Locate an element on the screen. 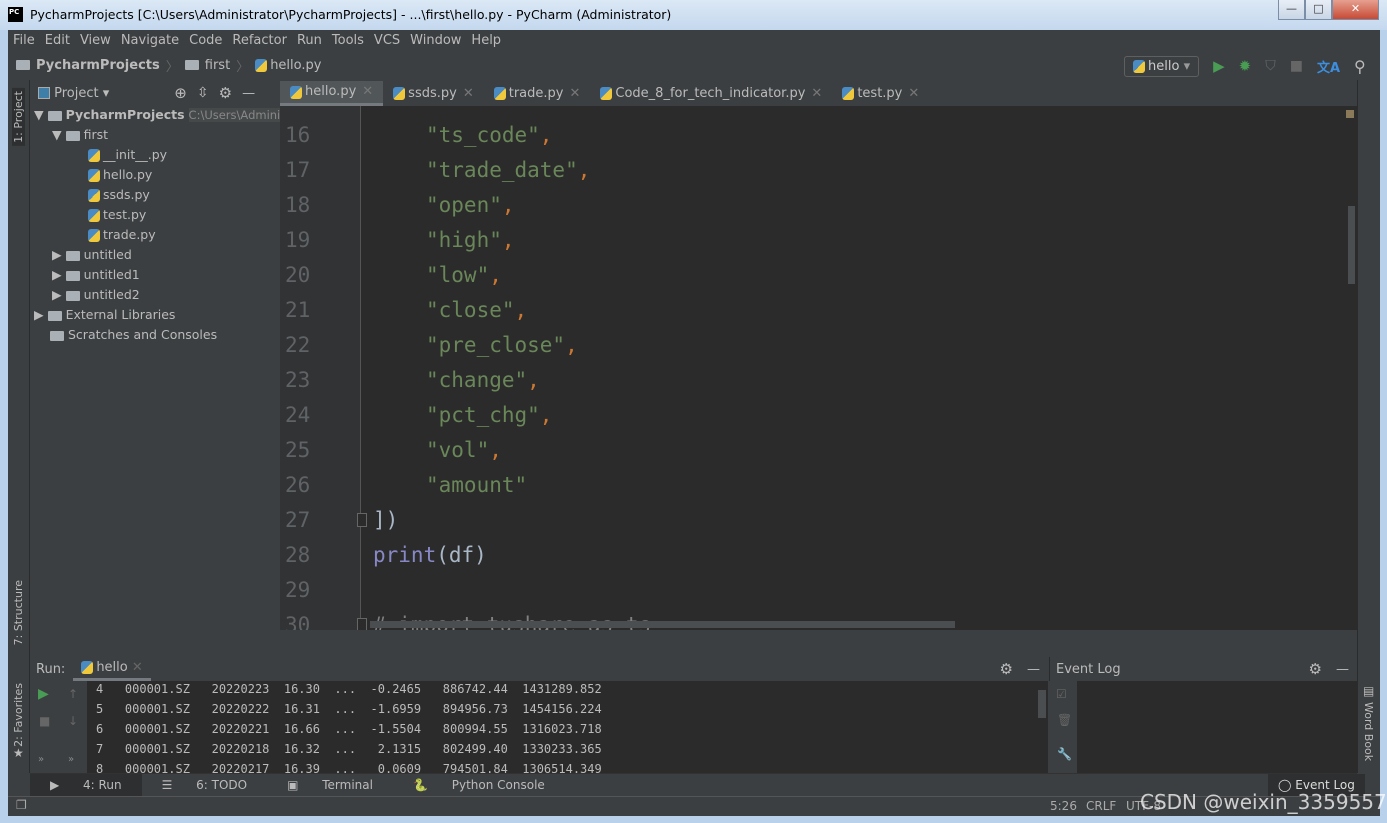 The width and height of the screenshot is (1387, 823). inspection-indicator-icon is located at coordinates (1350, 114).